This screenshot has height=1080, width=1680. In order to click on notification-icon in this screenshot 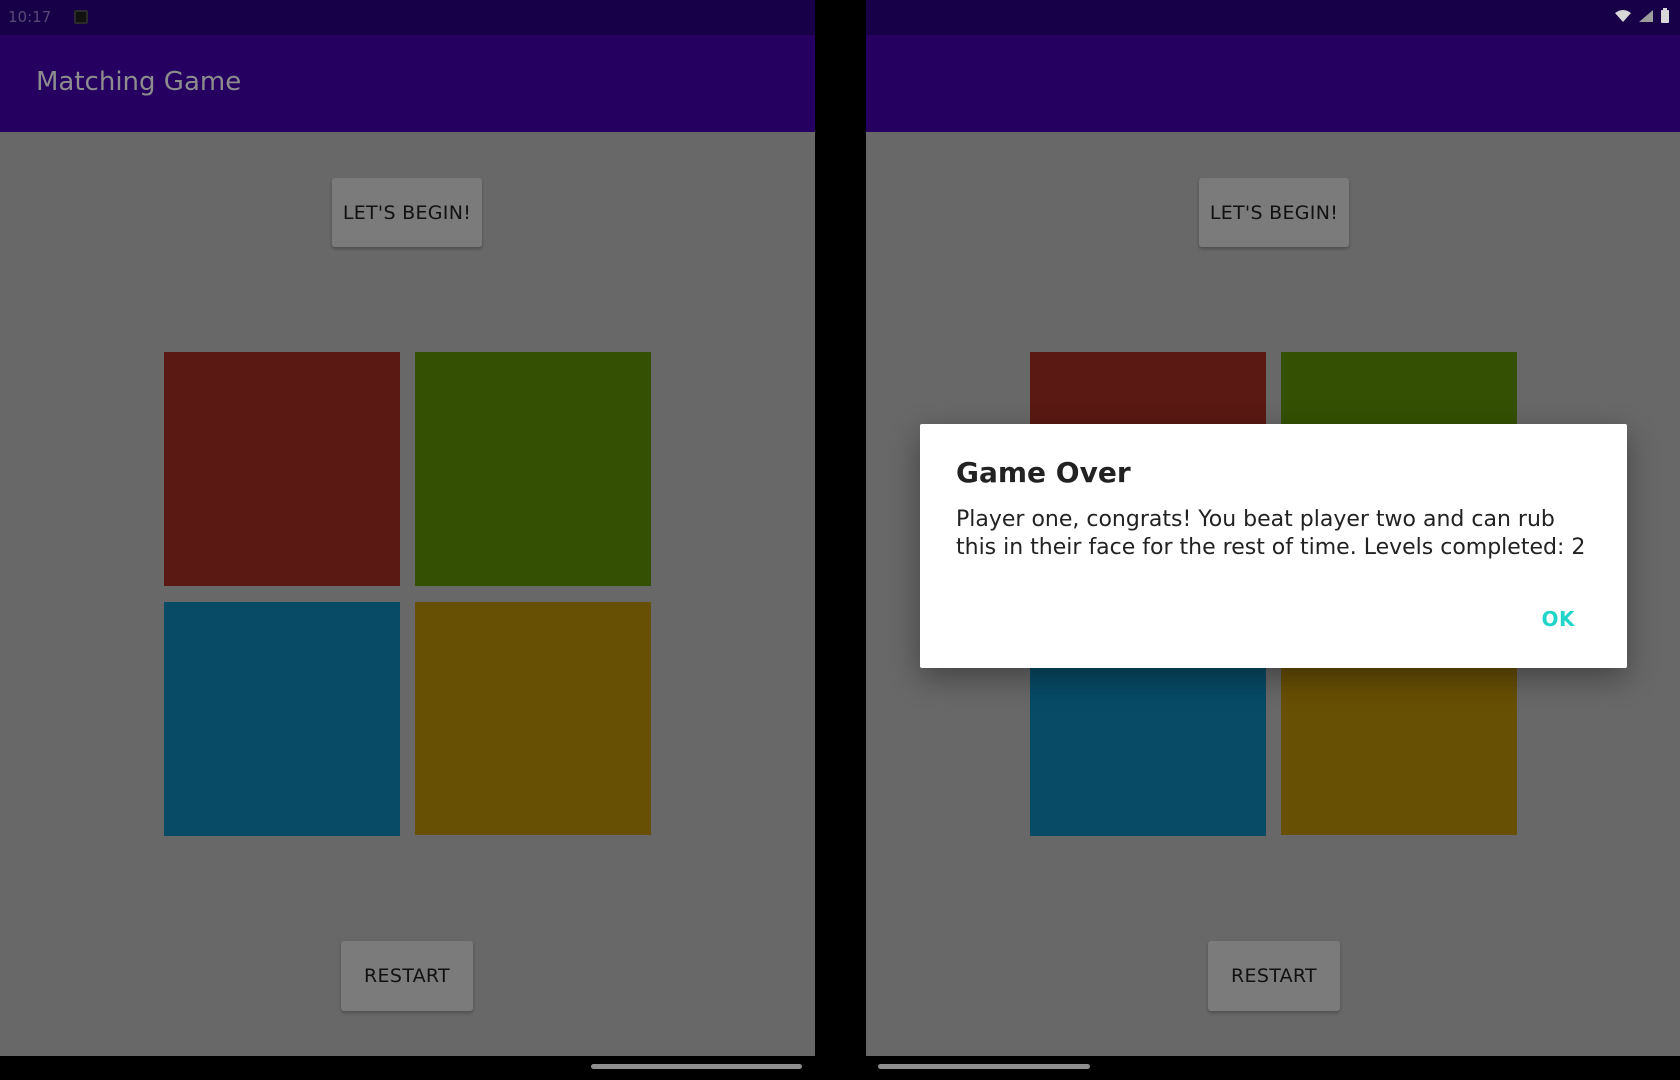, I will do `click(81, 17)`.